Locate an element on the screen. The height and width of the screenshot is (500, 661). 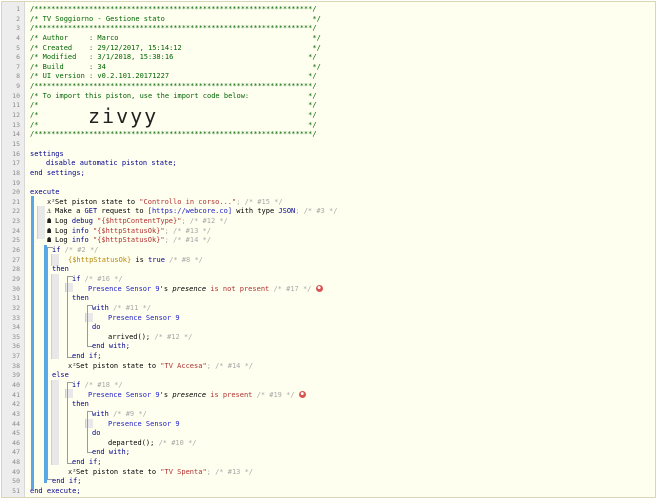
log-level: info is located at coordinates (80, 230).